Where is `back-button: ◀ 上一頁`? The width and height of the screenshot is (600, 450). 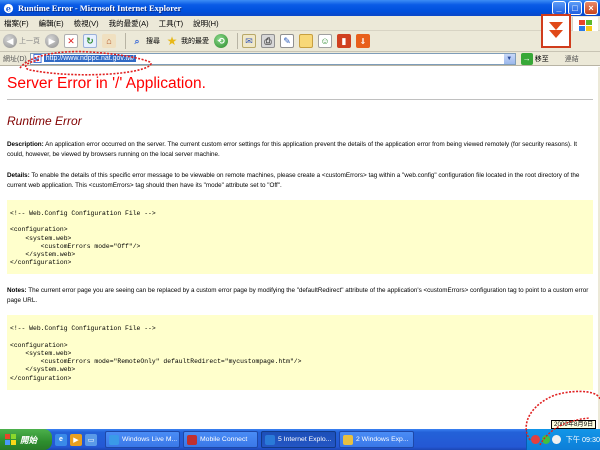 back-button: ◀ 上一頁 is located at coordinates (21, 41).